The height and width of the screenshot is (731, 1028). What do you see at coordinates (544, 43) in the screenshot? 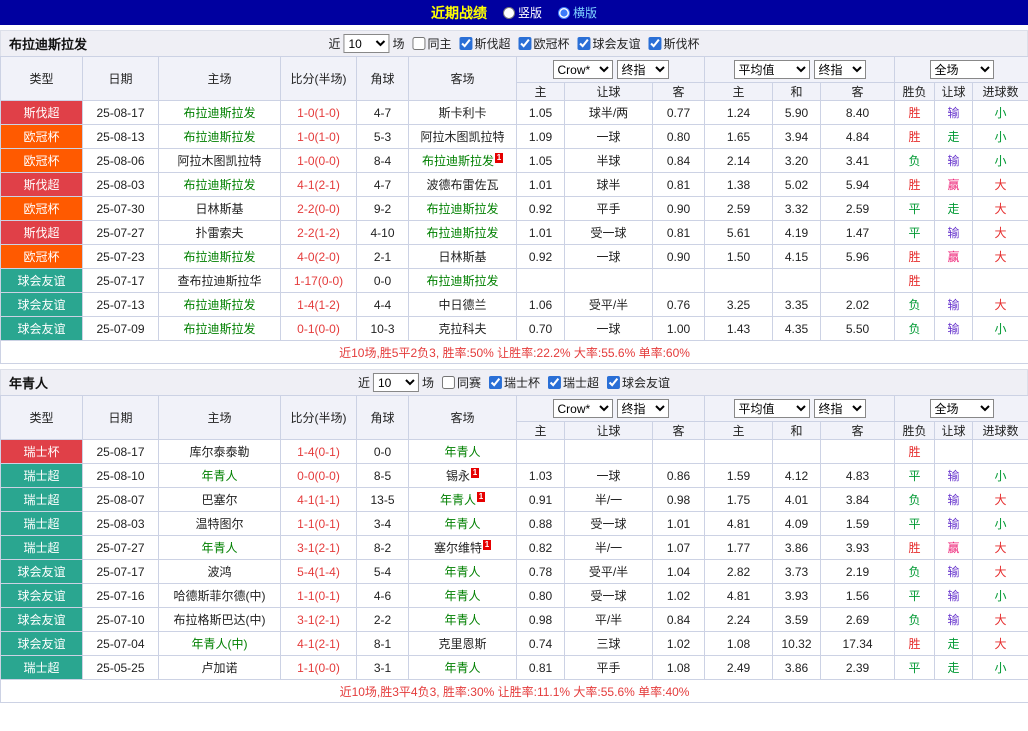
I see `league-filter-option: 欧冠杯` at bounding box center [544, 43].